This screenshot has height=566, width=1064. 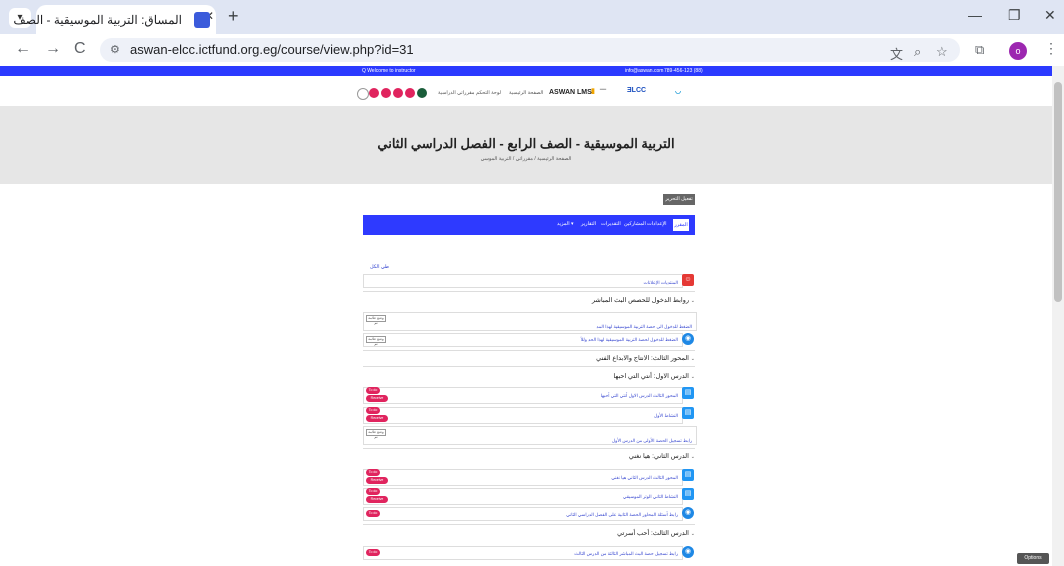 I want to click on user-avatar-icon, so click(x=363, y=94).